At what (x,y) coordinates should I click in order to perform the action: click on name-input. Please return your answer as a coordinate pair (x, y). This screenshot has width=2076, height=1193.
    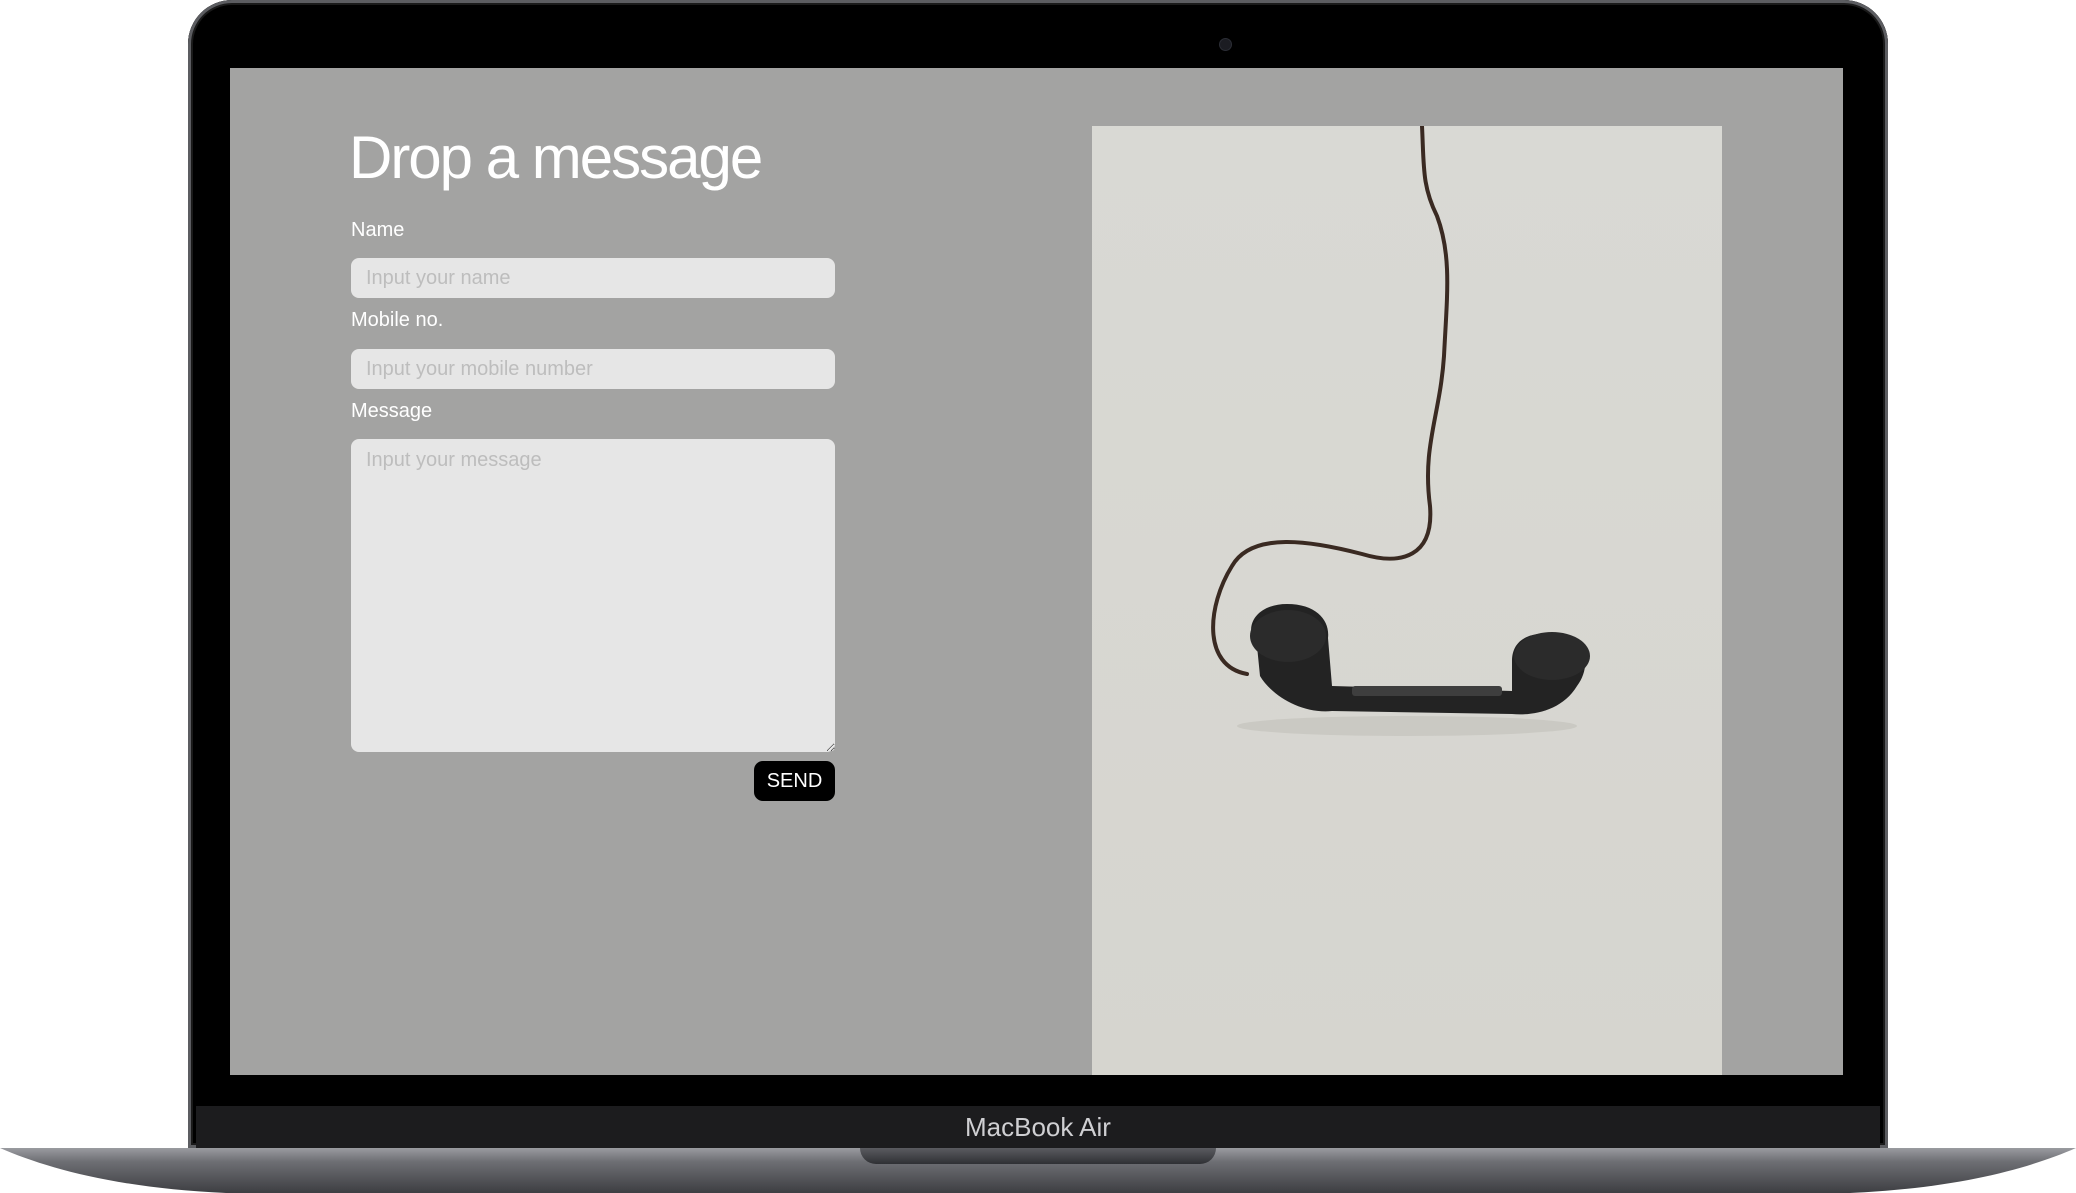
    Looking at the image, I should click on (593, 278).